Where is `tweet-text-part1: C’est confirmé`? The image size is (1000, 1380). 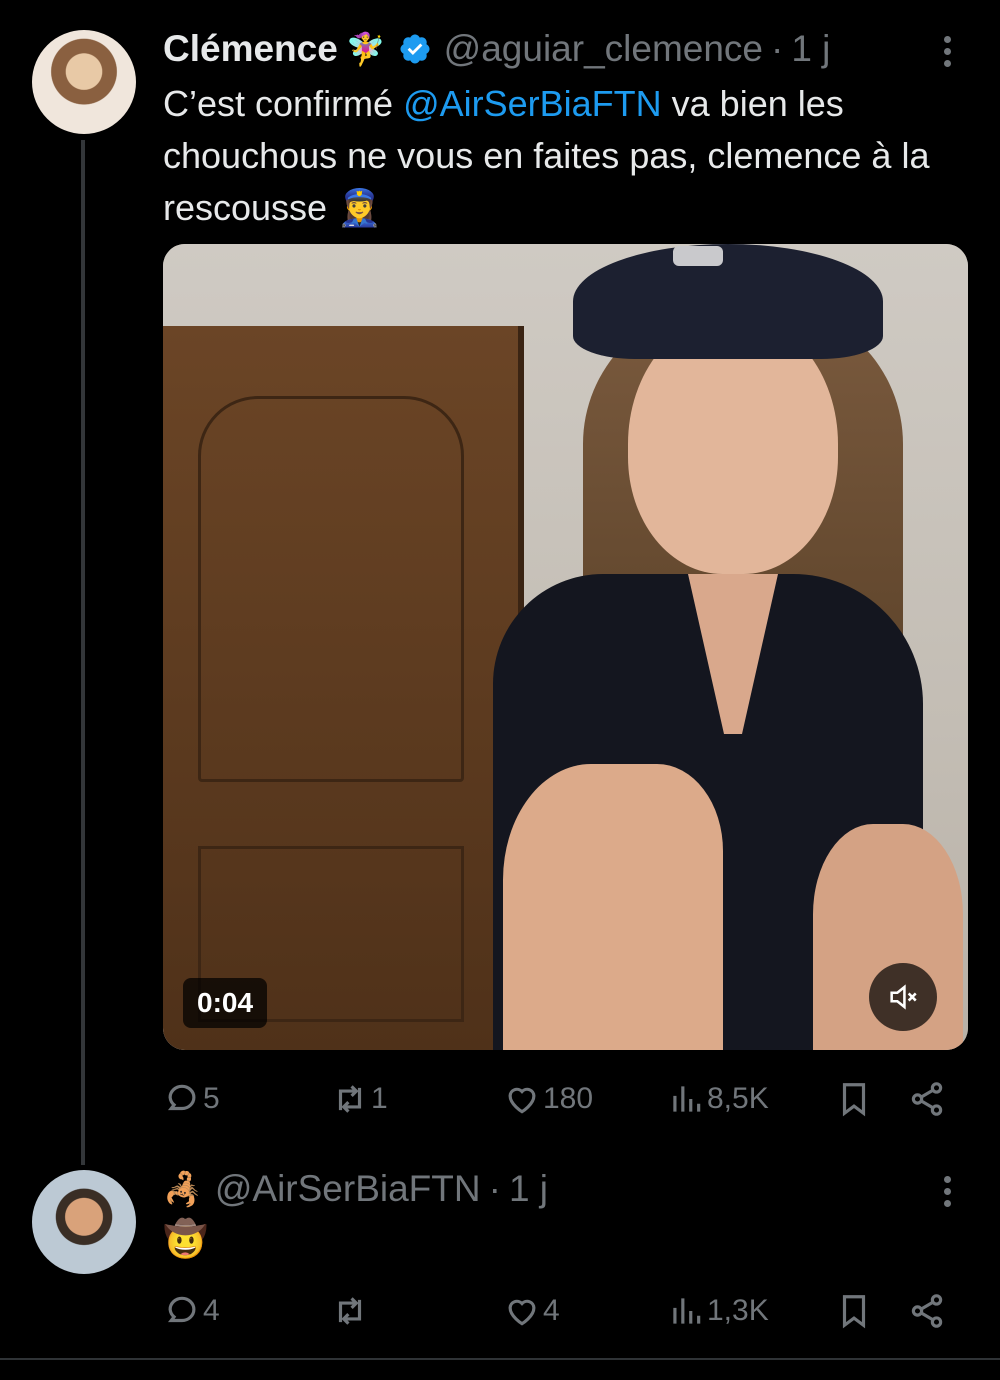
tweet-text-part1: C’est confirmé is located at coordinates (283, 103).